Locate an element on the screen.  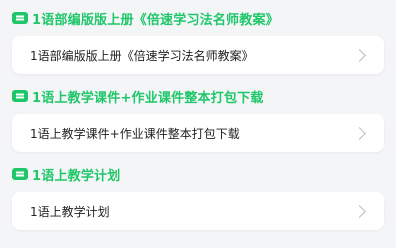
resource-item-label: 1语上教学计划 is located at coordinates (70, 211).